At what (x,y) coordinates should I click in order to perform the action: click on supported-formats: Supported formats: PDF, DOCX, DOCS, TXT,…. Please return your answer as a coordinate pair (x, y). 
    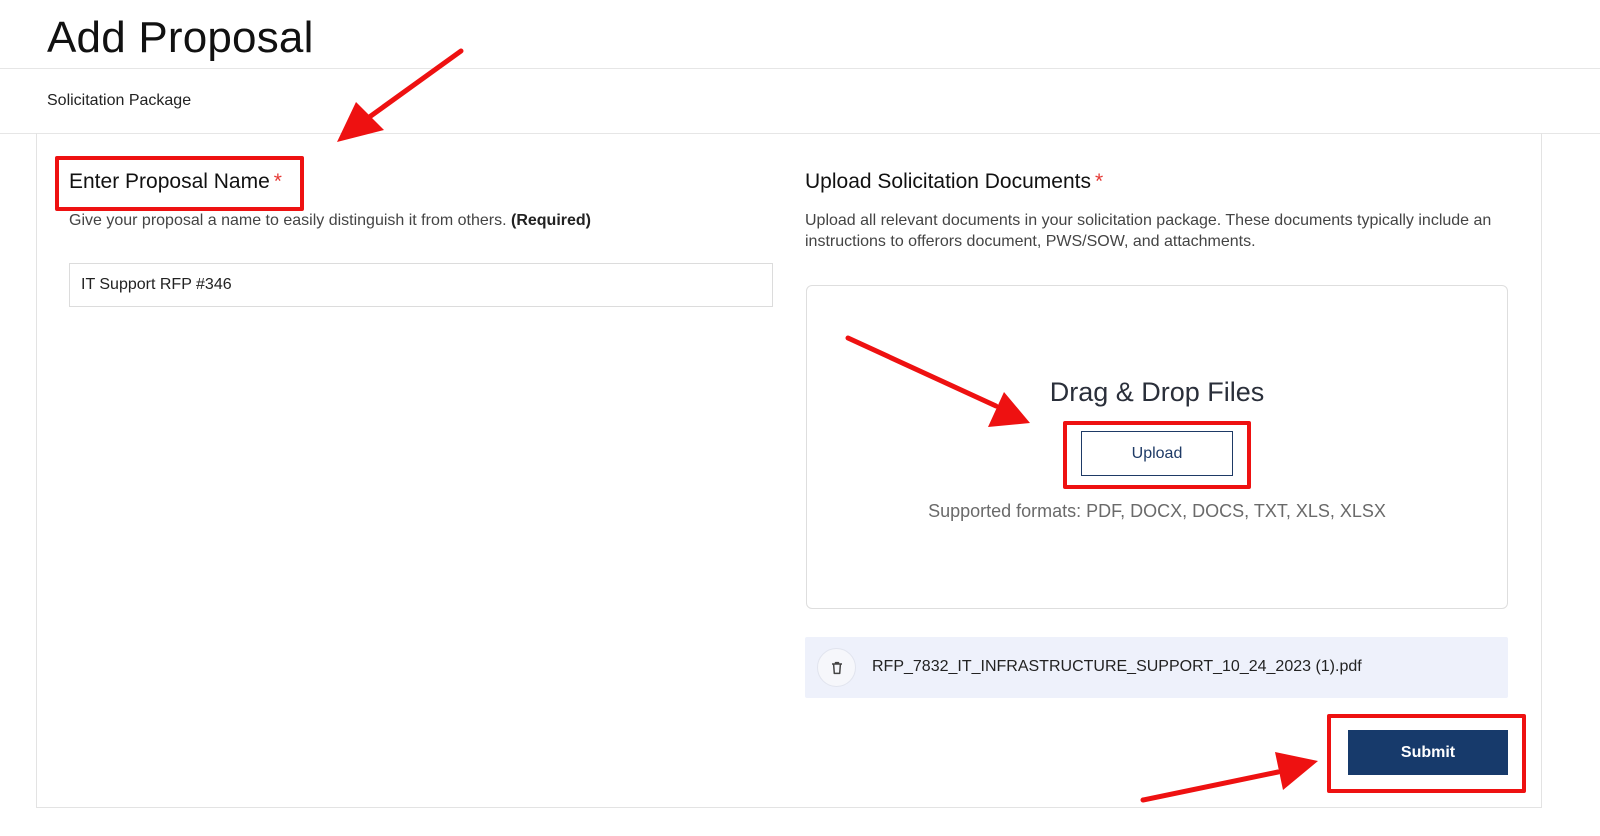
    Looking at the image, I should click on (1157, 511).